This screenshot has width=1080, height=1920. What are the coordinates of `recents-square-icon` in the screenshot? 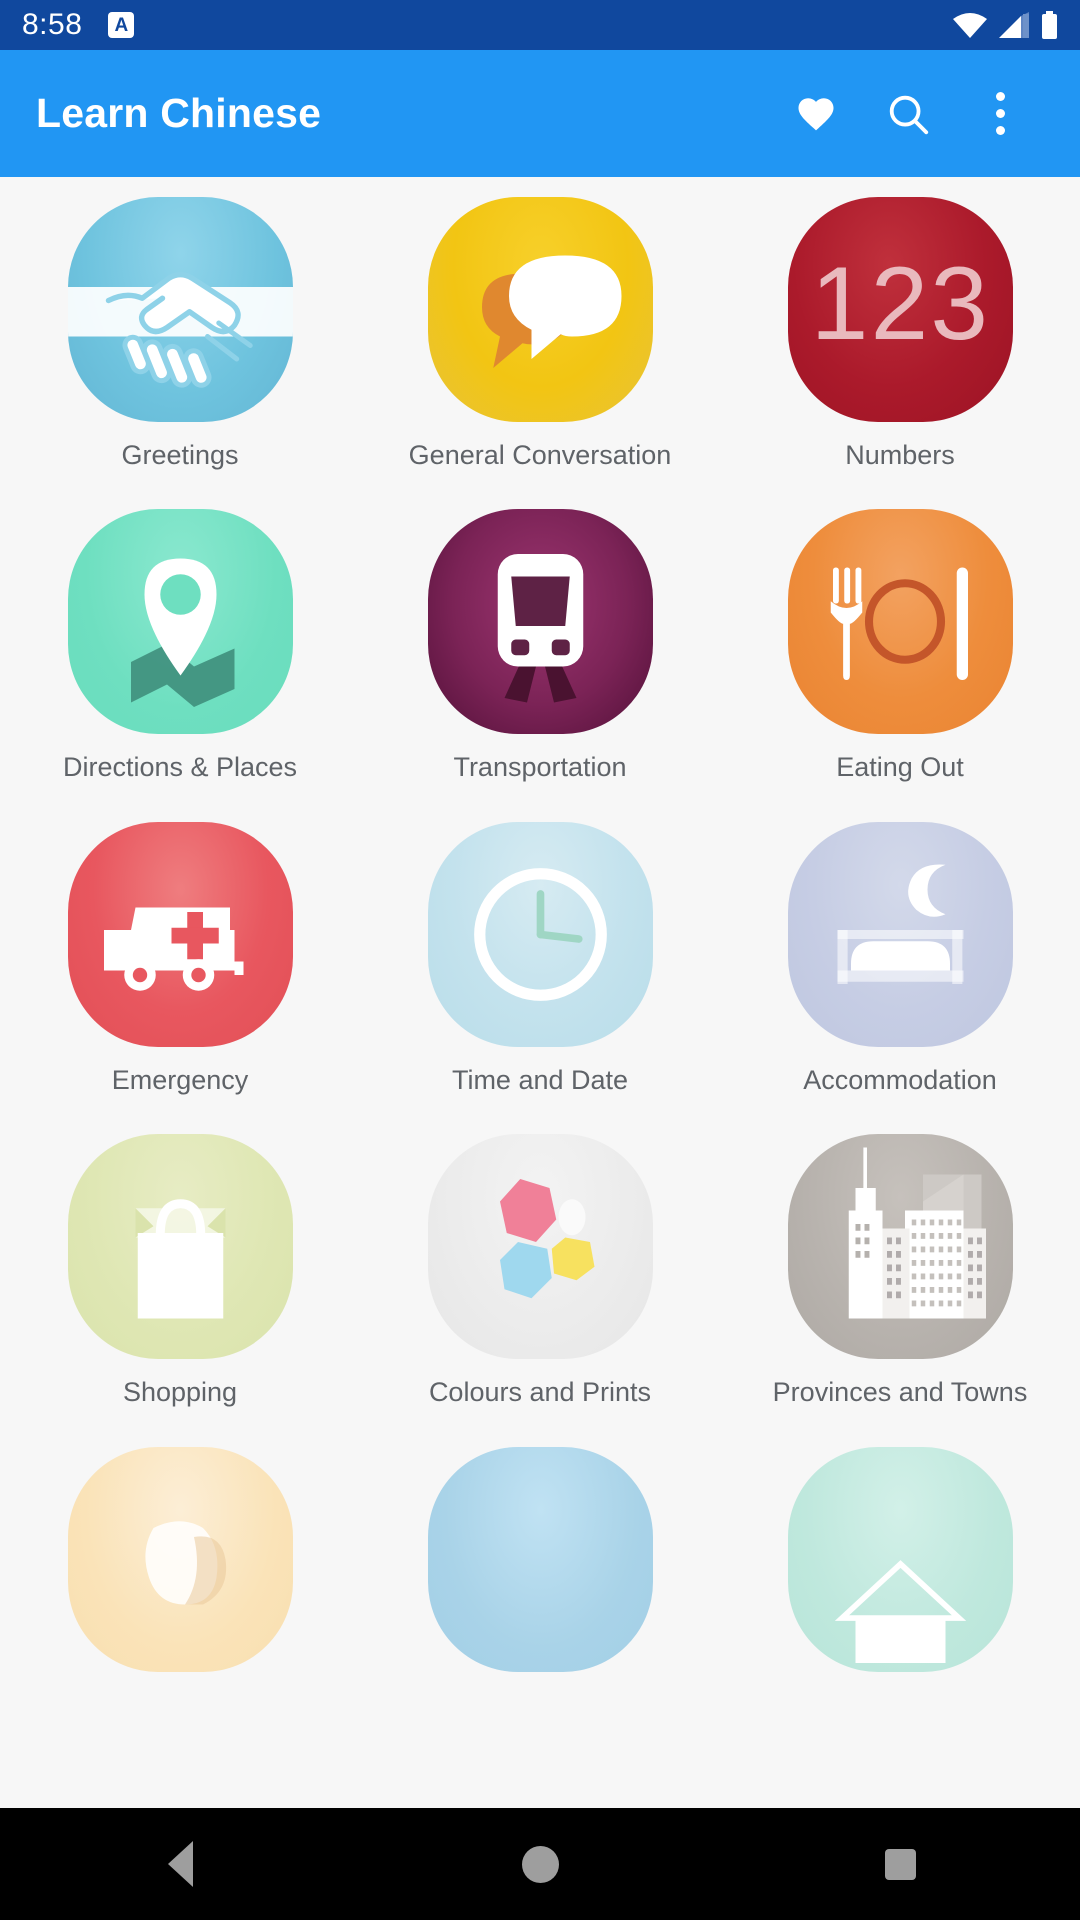 It's located at (900, 1864).